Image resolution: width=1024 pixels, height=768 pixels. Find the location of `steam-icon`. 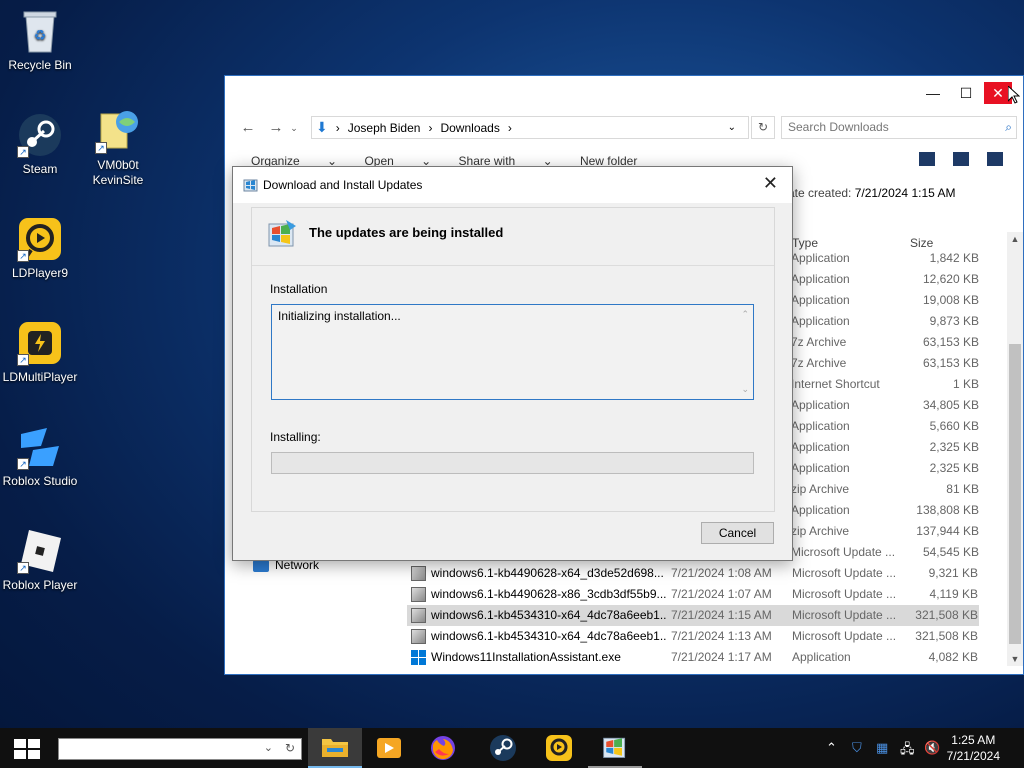

steam-icon is located at coordinates (503, 748).